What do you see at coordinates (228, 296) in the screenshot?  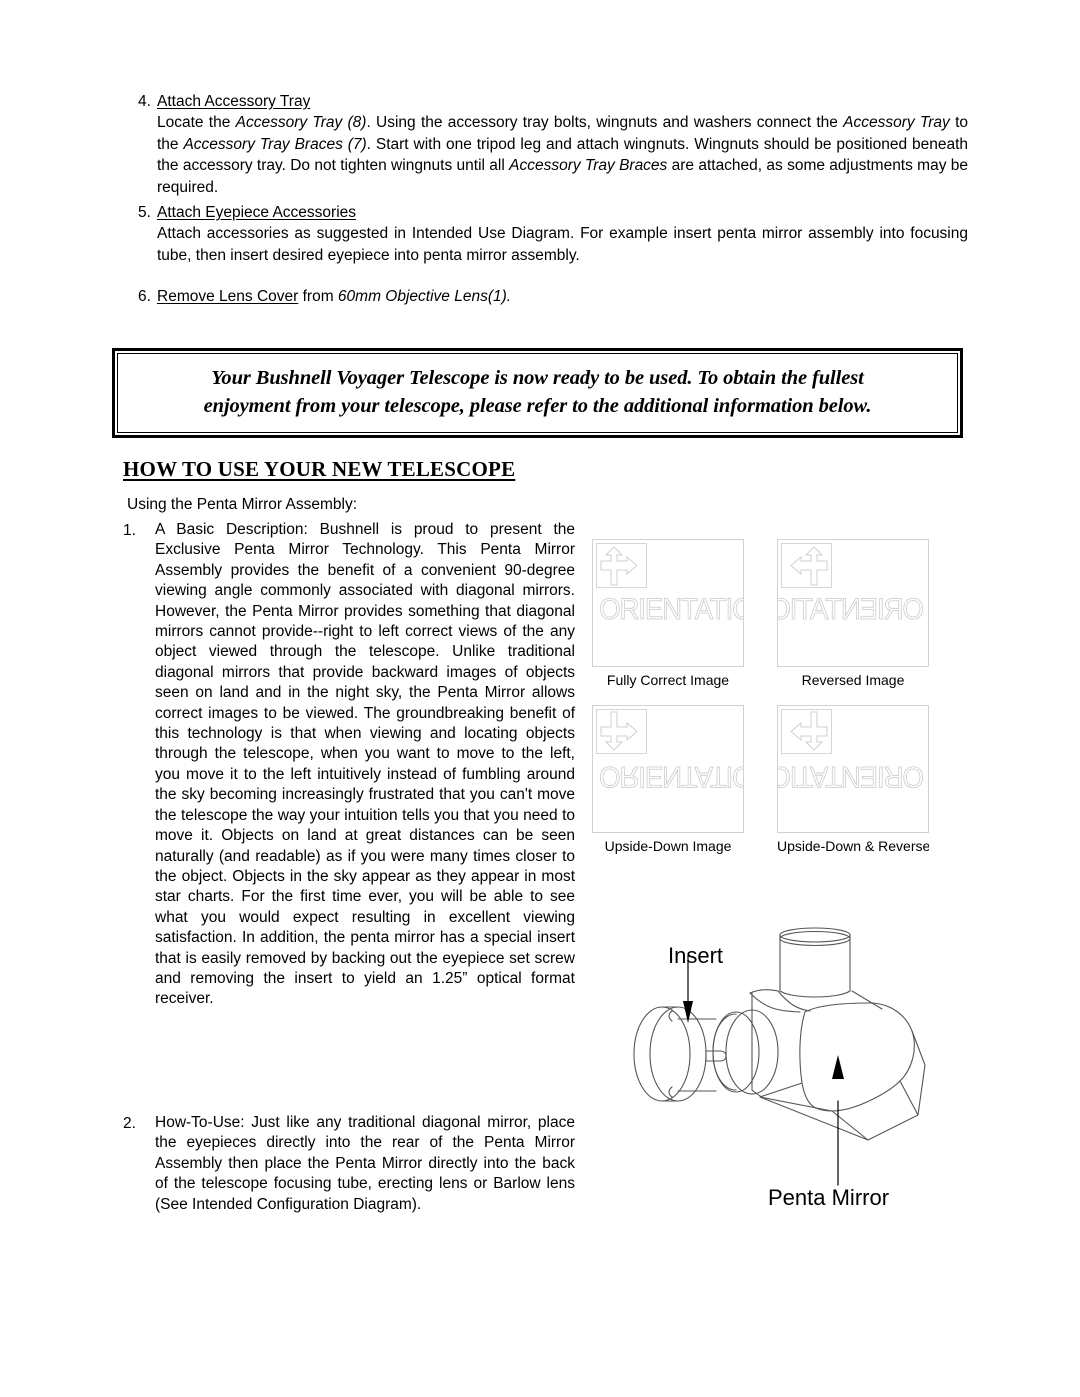 I see `step-6-underlined: Remove Lens Cover` at bounding box center [228, 296].